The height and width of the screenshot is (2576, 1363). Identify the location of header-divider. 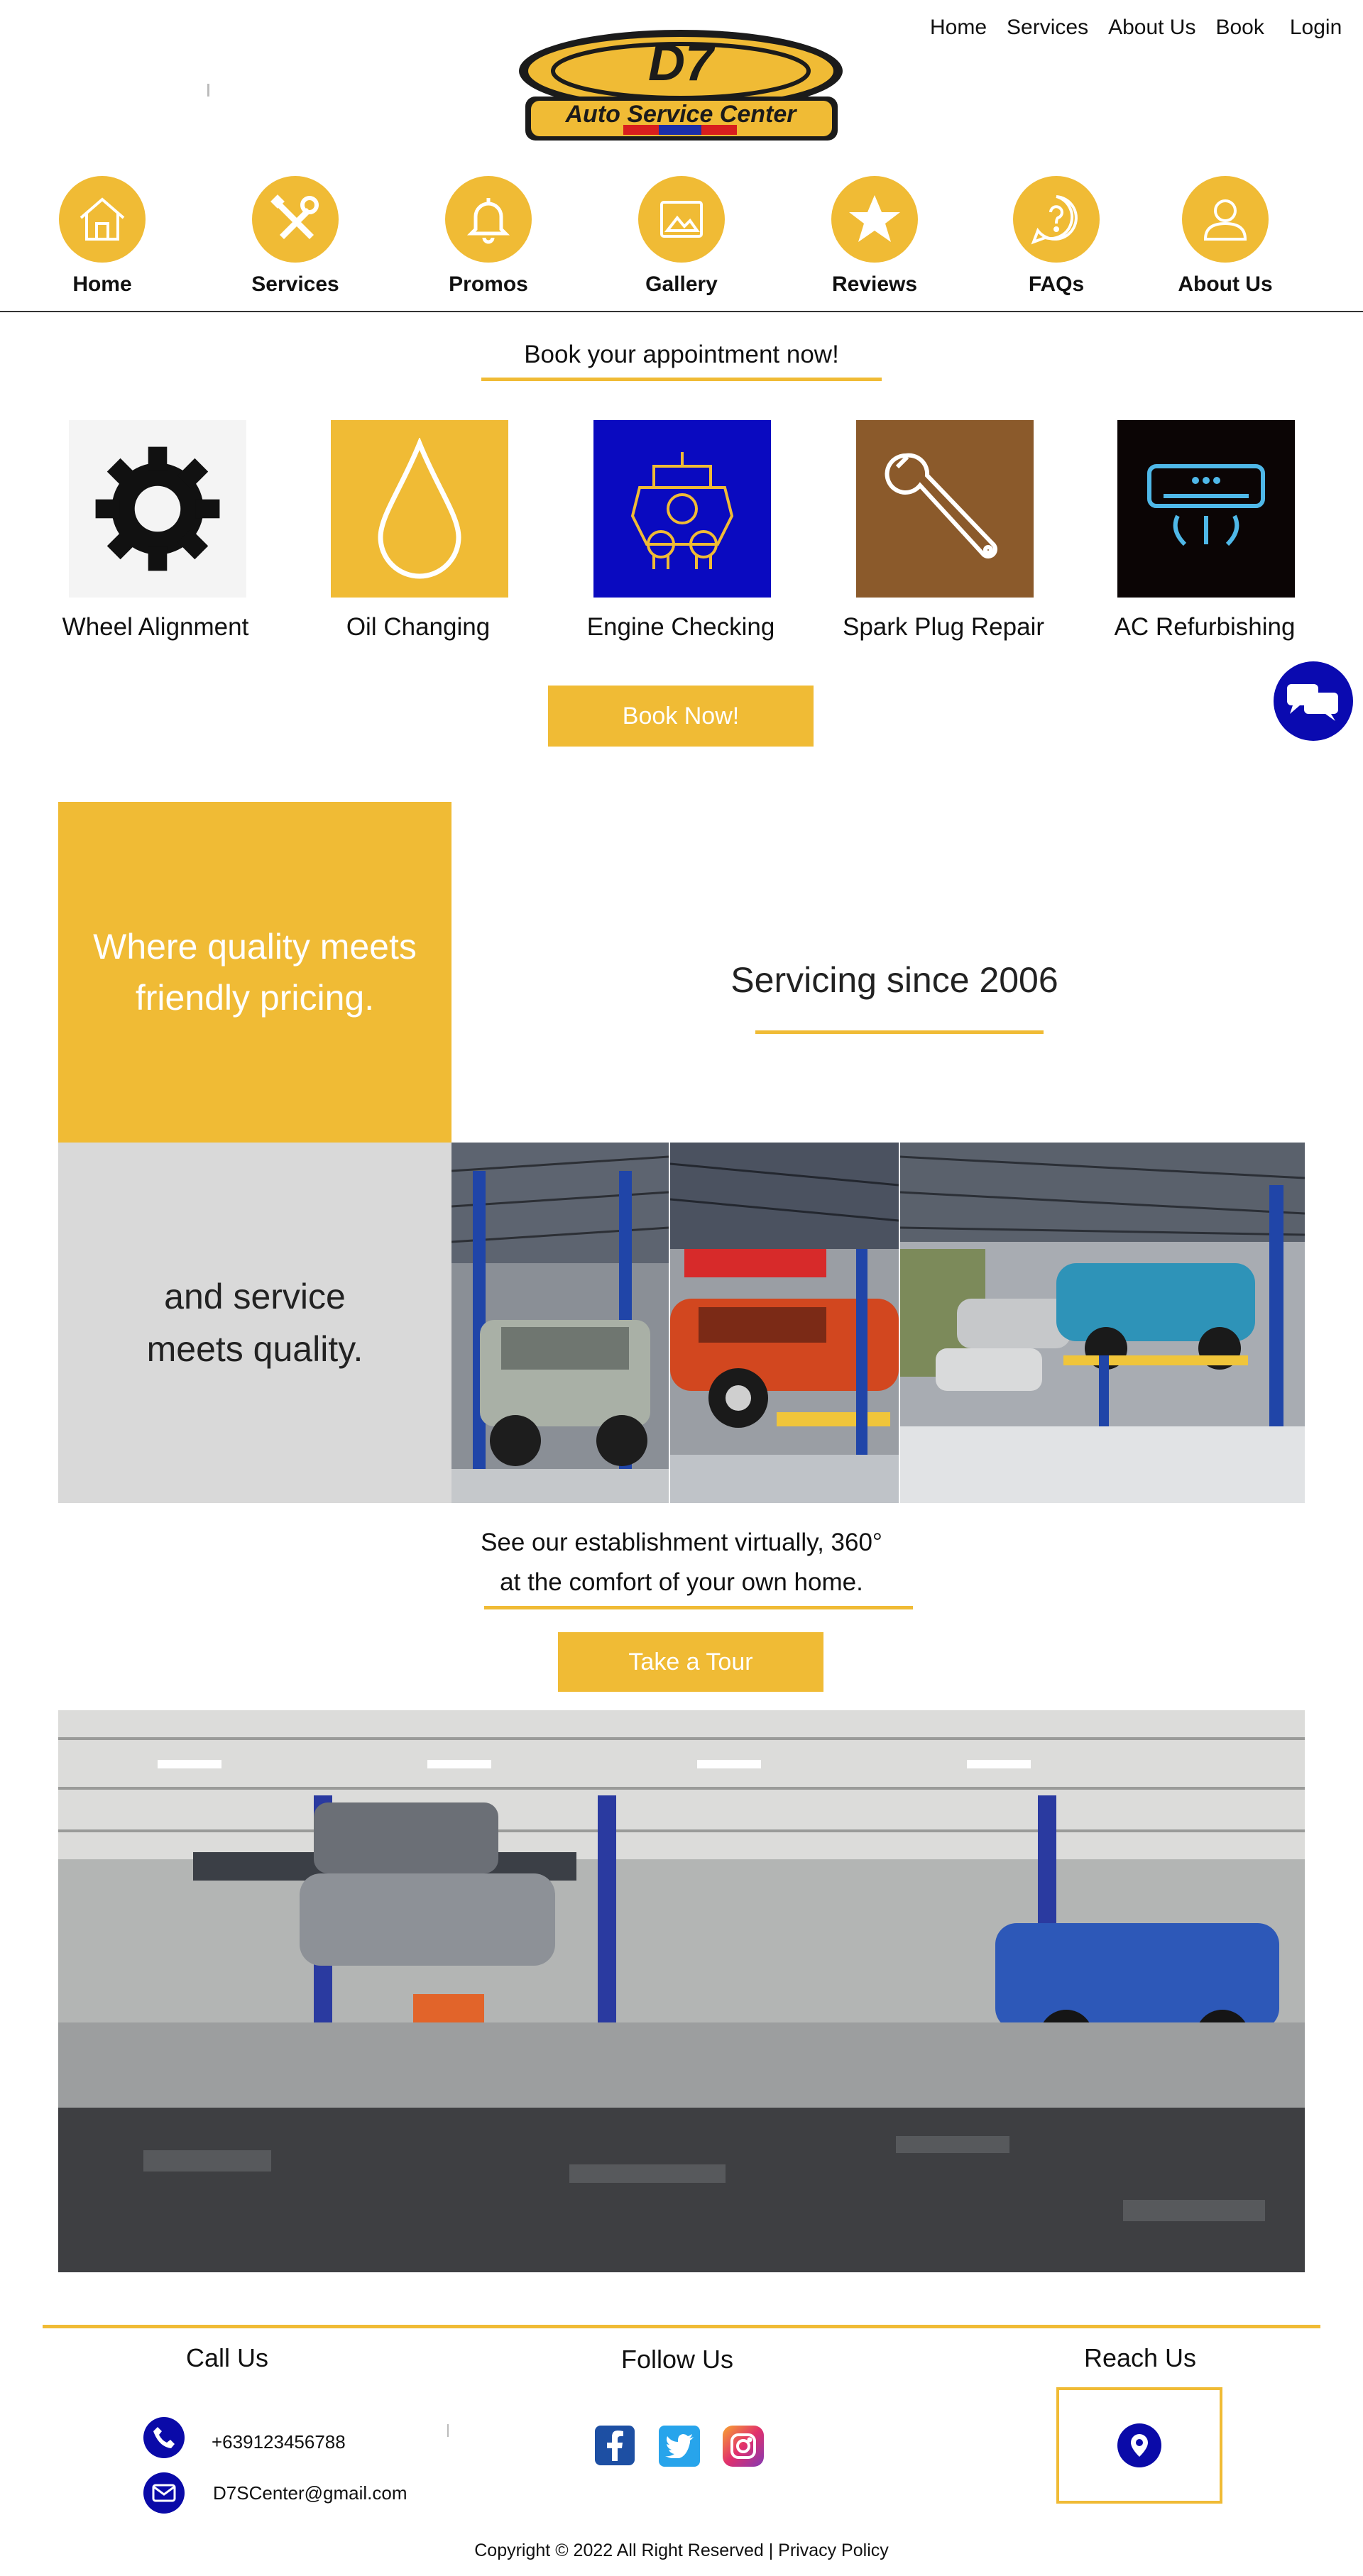
(681, 311).